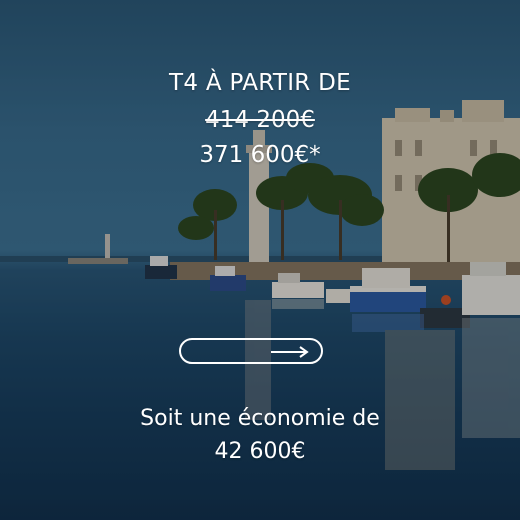 Image resolution: width=520 pixels, height=520 pixels. What do you see at coordinates (251, 351) in the screenshot?
I see `cta-arrow-button` at bounding box center [251, 351].